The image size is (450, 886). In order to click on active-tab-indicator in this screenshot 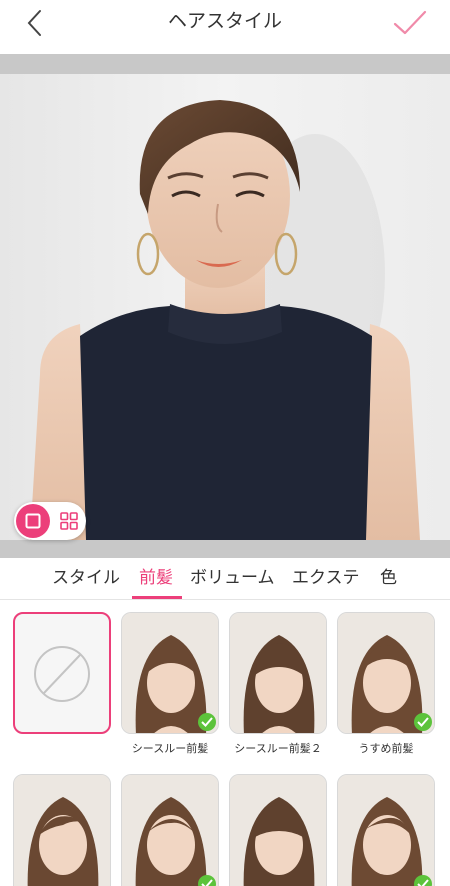, I will do `click(157, 597)`.